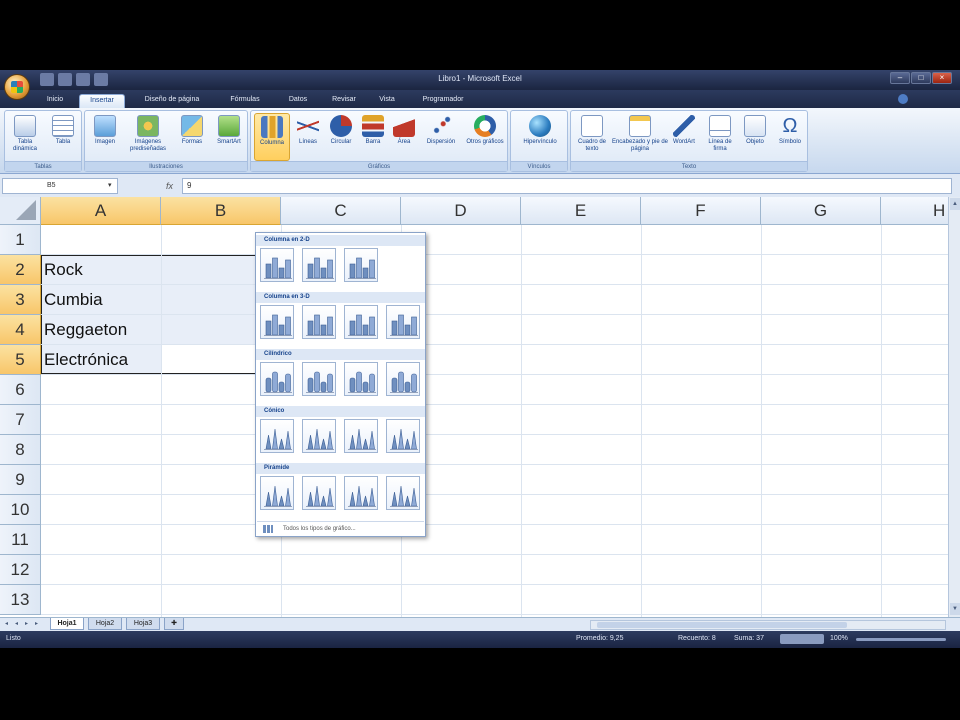 The width and height of the screenshot is (960, 720). What do you see at coordinates (20, 450) in the screenshot?
I see `row-header-8: 8` at bounding box center [20, 450].